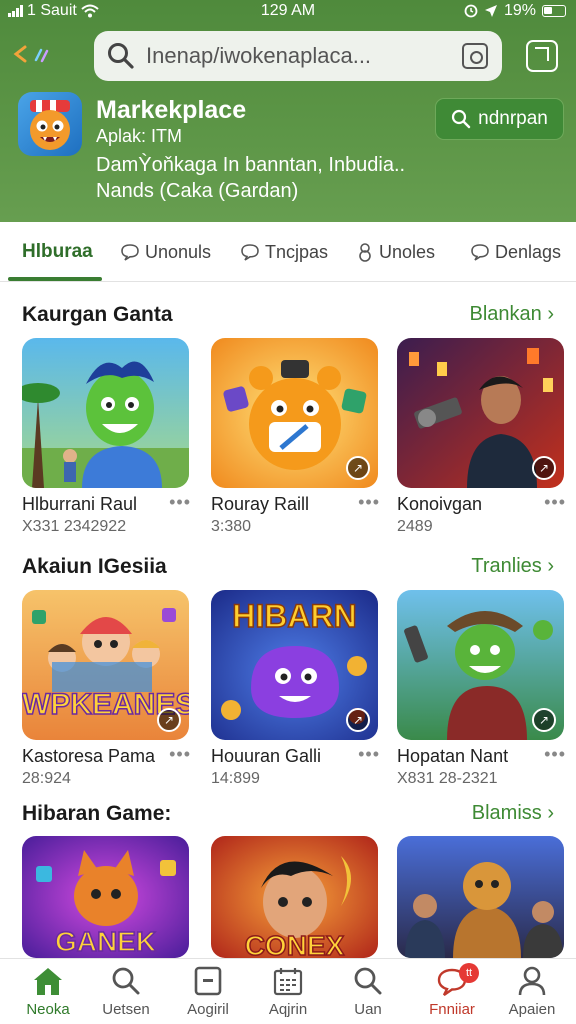  I want to click on section-link-label: Blamiss, so click(506, 813).